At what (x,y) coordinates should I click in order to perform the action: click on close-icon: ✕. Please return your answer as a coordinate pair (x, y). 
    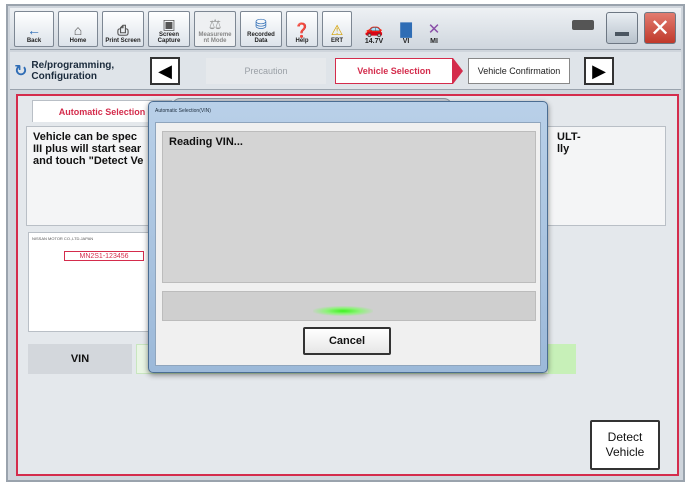
    Looking at the image, I should click on (660, 28).